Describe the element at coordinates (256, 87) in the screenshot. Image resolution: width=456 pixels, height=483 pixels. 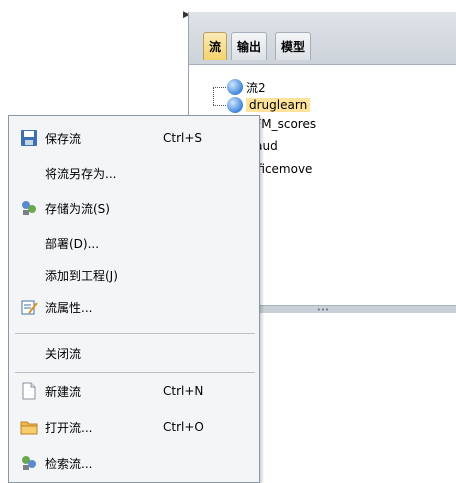
I see `stream-label: 流2` at that location.